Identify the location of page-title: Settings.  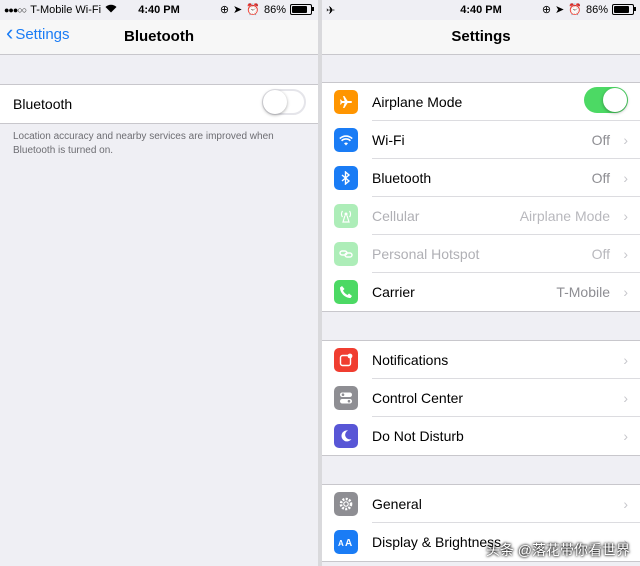
(481, 36).